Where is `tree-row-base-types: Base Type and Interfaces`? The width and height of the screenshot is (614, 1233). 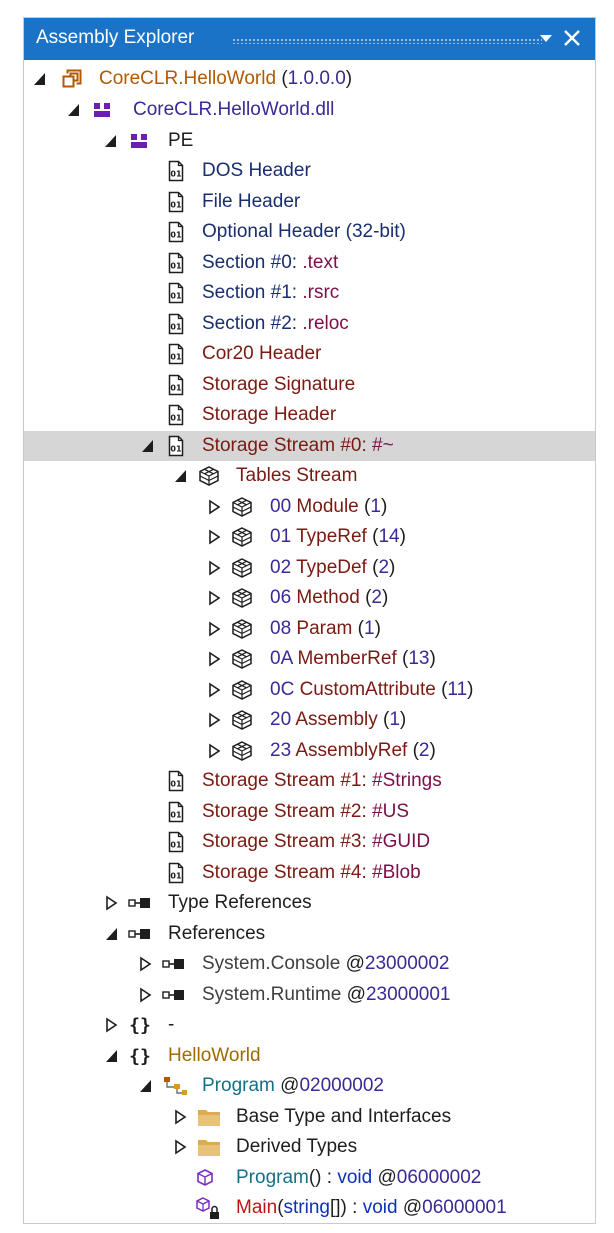 tree-row-base-types: Base Type and Interfaces is located at coordinates (309, 1117).